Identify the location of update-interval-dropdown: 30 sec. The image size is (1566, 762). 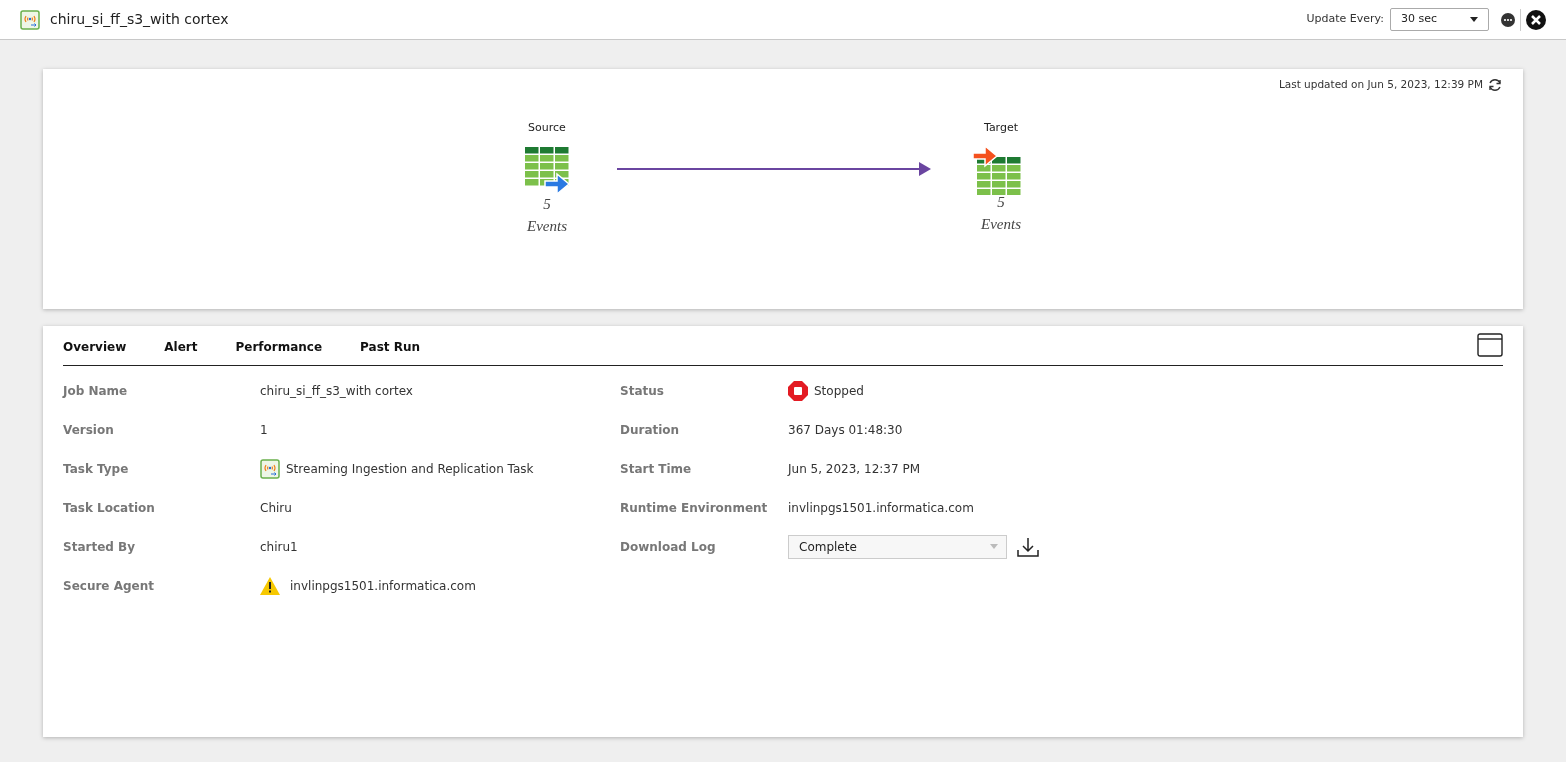
(1439, 19).